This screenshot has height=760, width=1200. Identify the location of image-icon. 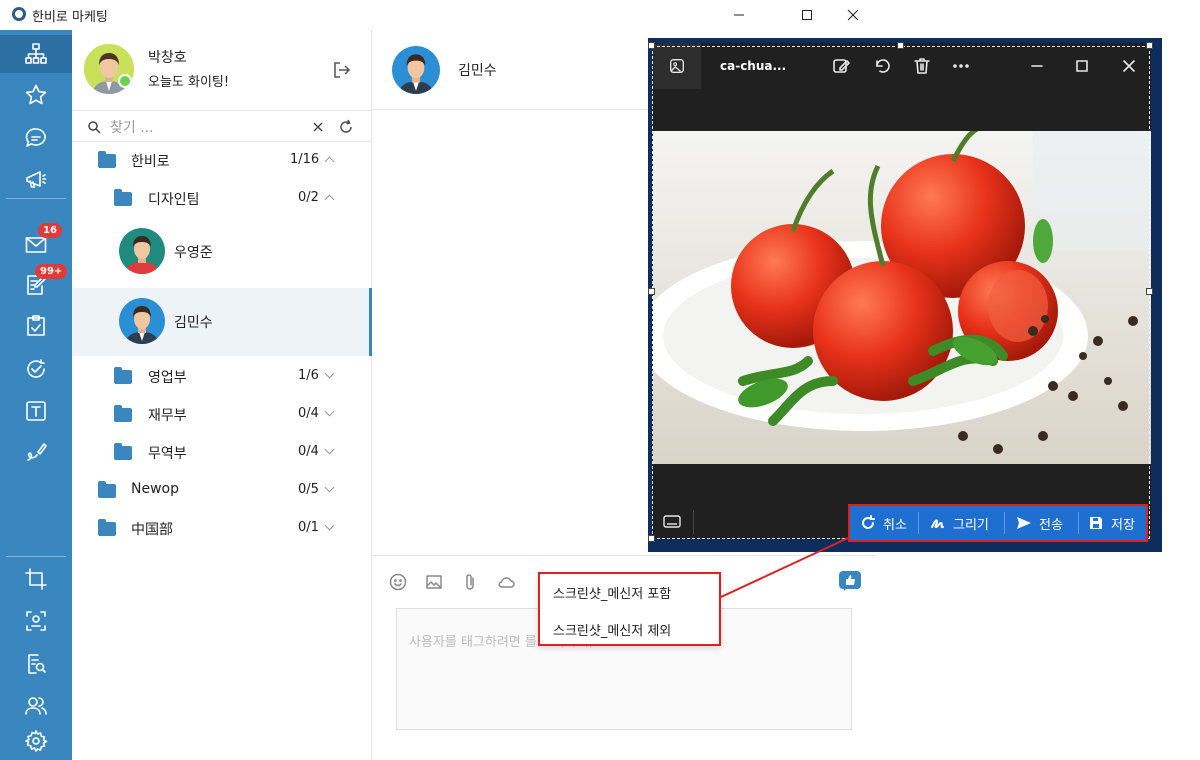
(434, 582).